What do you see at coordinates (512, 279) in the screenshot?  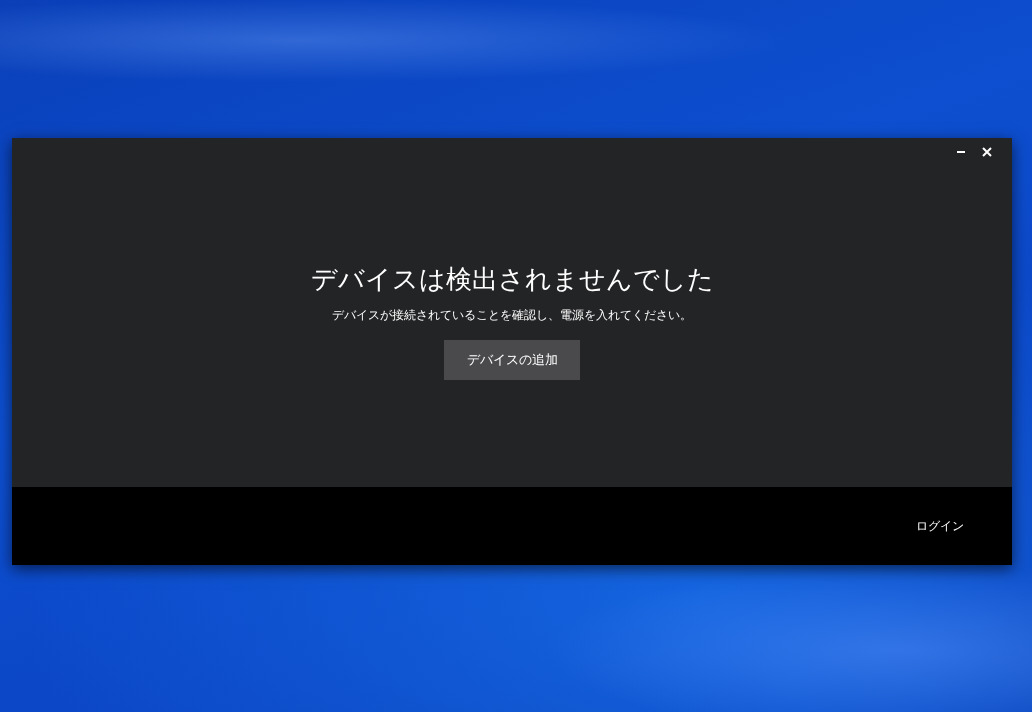 I see `dialog-heading: デバイスは検出されませんでした` at bounding box center [512, 279].